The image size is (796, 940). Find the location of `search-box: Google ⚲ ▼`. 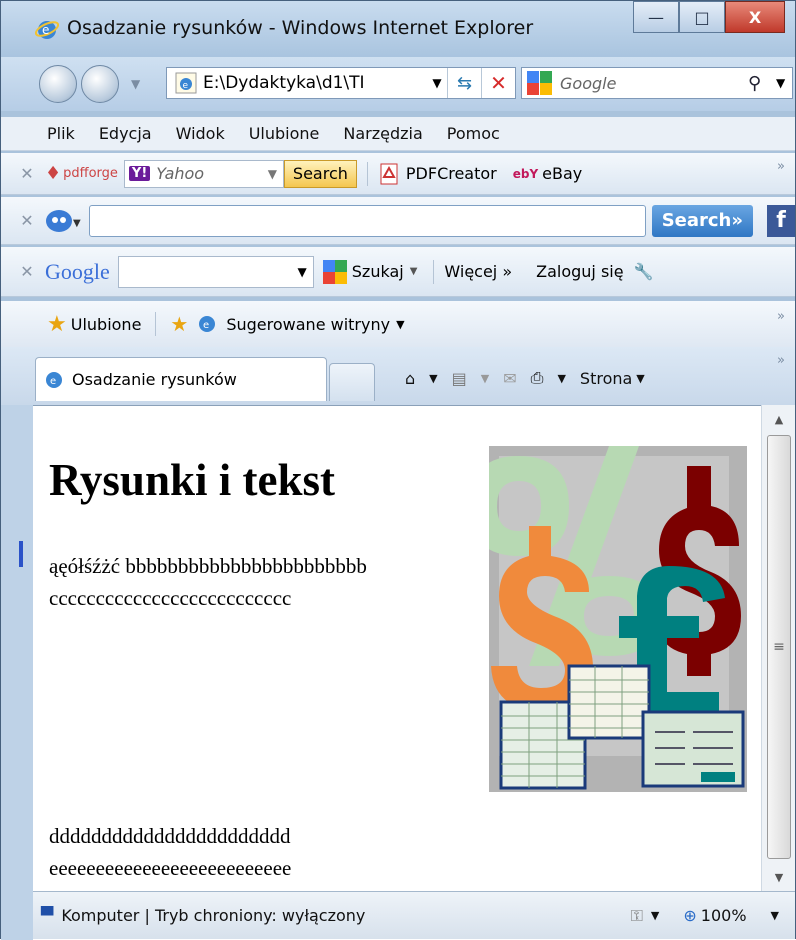

search-box: Google ⚲ ▼ is located at coordinates (657, 83).